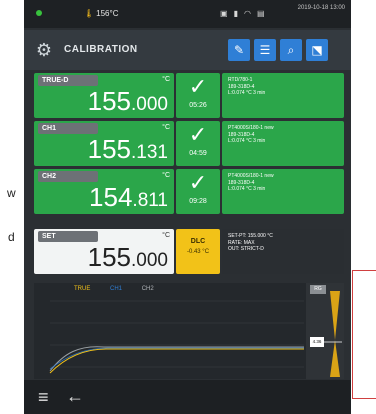  I want to click on channel-label: CH1, so click(68, 128).